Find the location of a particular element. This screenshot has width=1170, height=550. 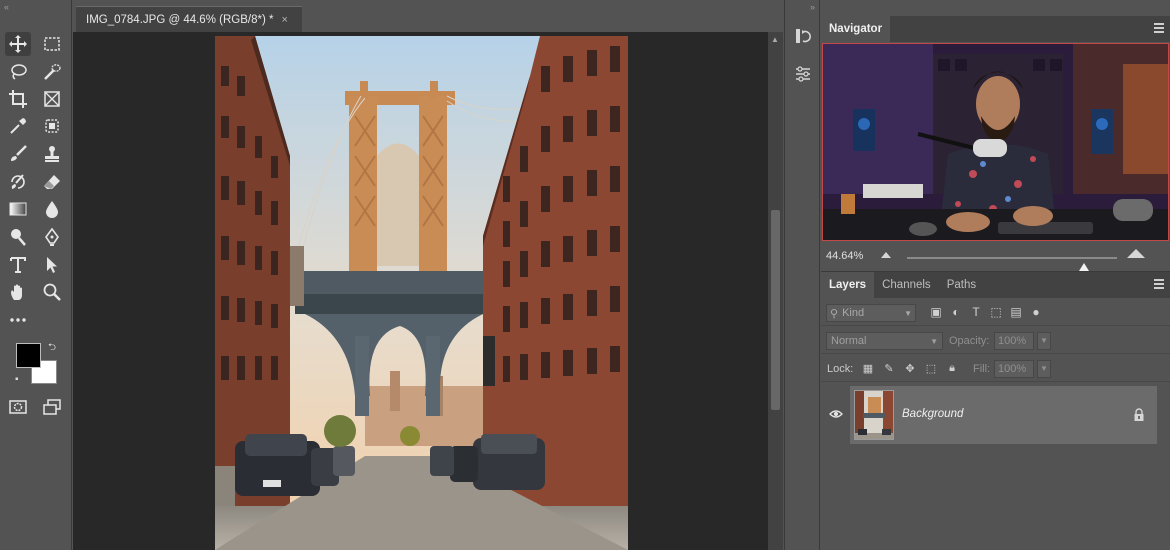

navigator-thumbnail is located at coordinates (995, 142).